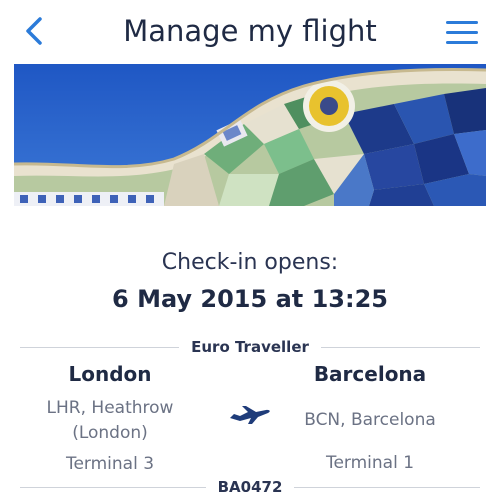 The width and height of the screenshot is (500, 500). Describe the element at coordinates (110, 374) in the screenshot. I see `origin-city: London` at that location.